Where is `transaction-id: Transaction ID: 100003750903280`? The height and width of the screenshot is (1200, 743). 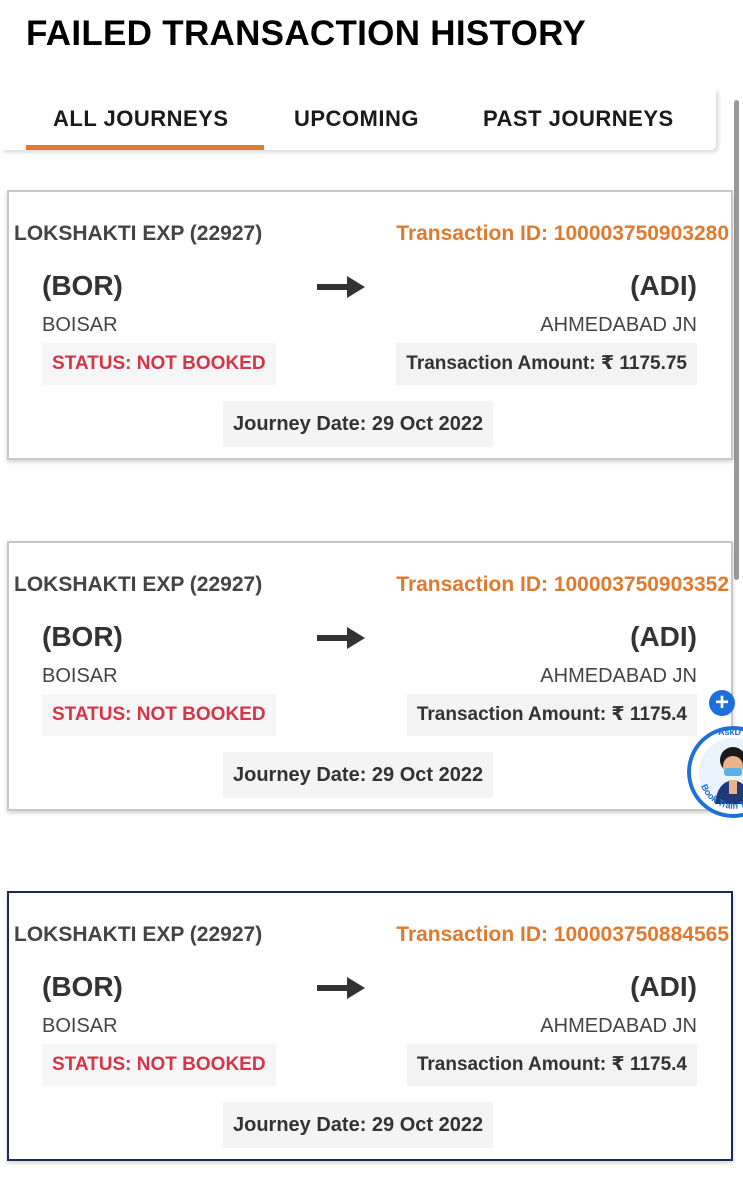
transaction-id: Transaction ID: 100003750903280 is located at coordinates (562, 233).